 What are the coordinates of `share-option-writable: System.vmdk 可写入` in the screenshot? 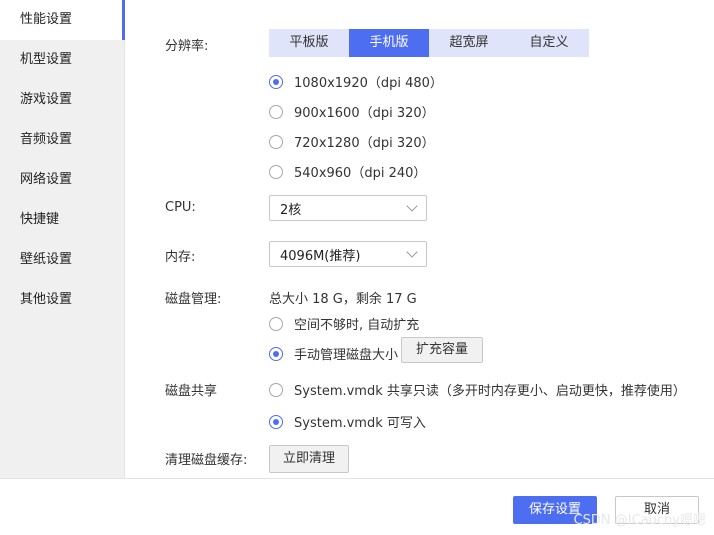 It's located at (347, 421).